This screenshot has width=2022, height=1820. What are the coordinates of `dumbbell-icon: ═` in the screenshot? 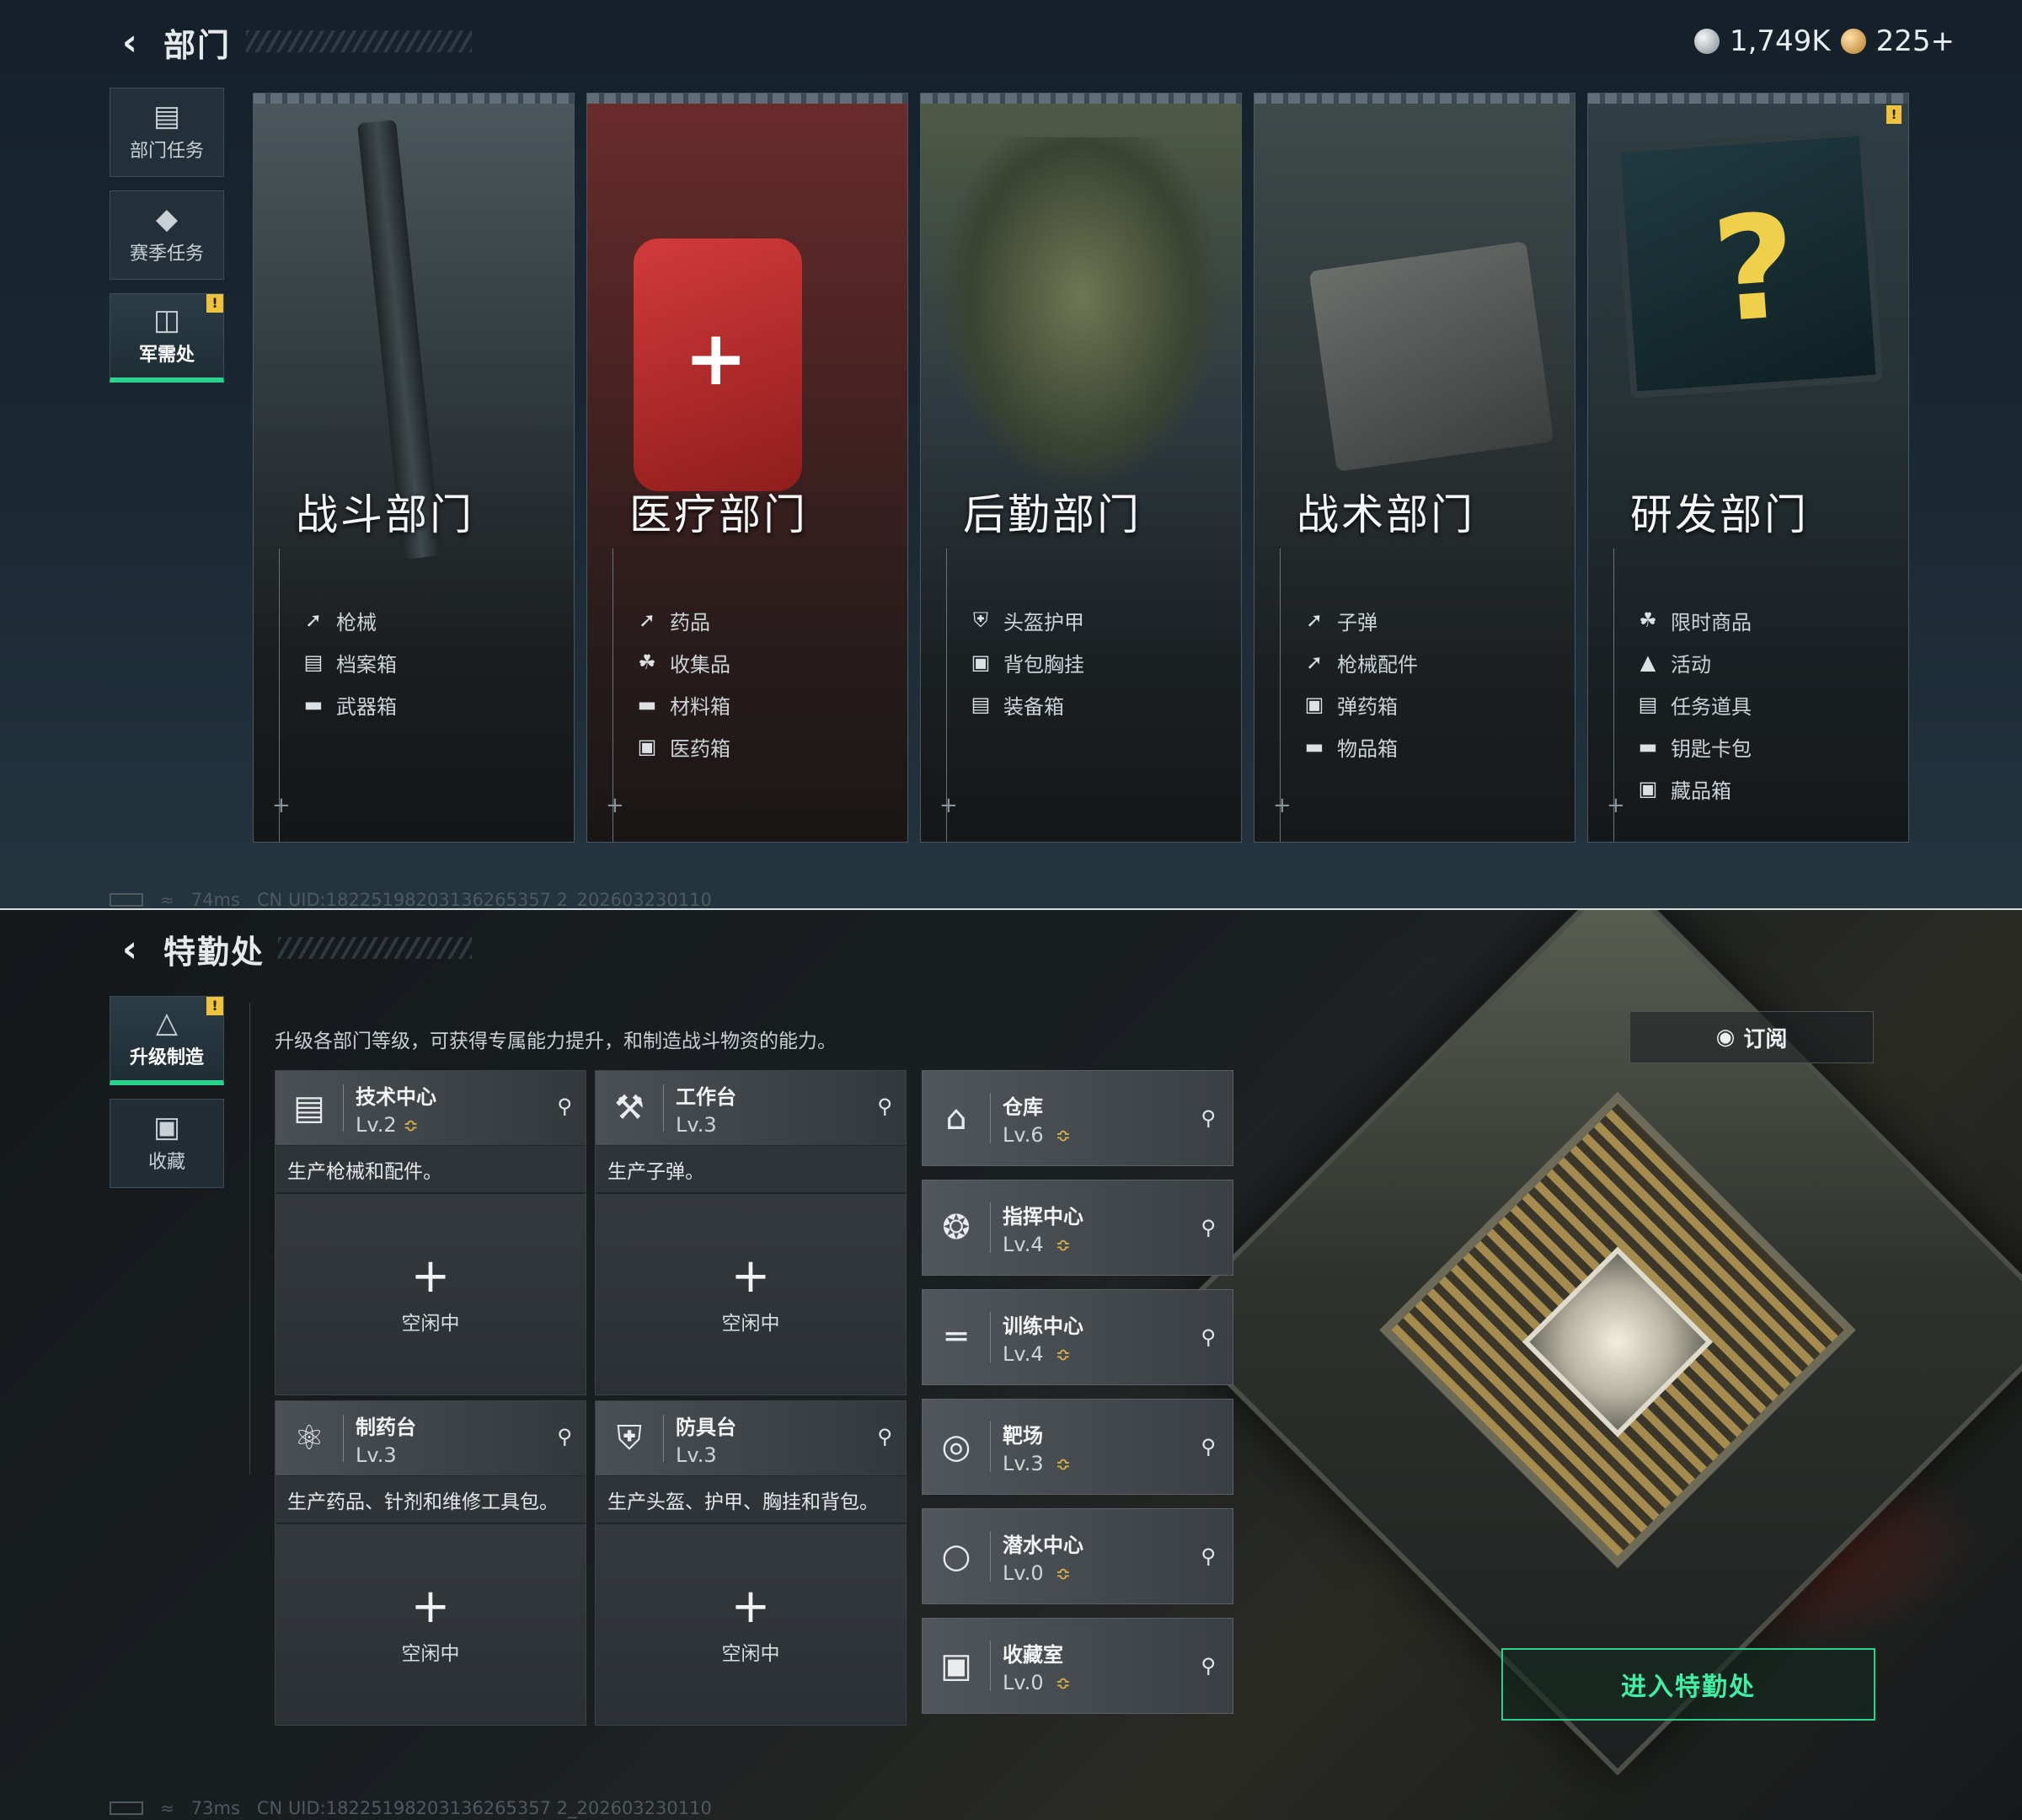 It's located at (956, 1337).